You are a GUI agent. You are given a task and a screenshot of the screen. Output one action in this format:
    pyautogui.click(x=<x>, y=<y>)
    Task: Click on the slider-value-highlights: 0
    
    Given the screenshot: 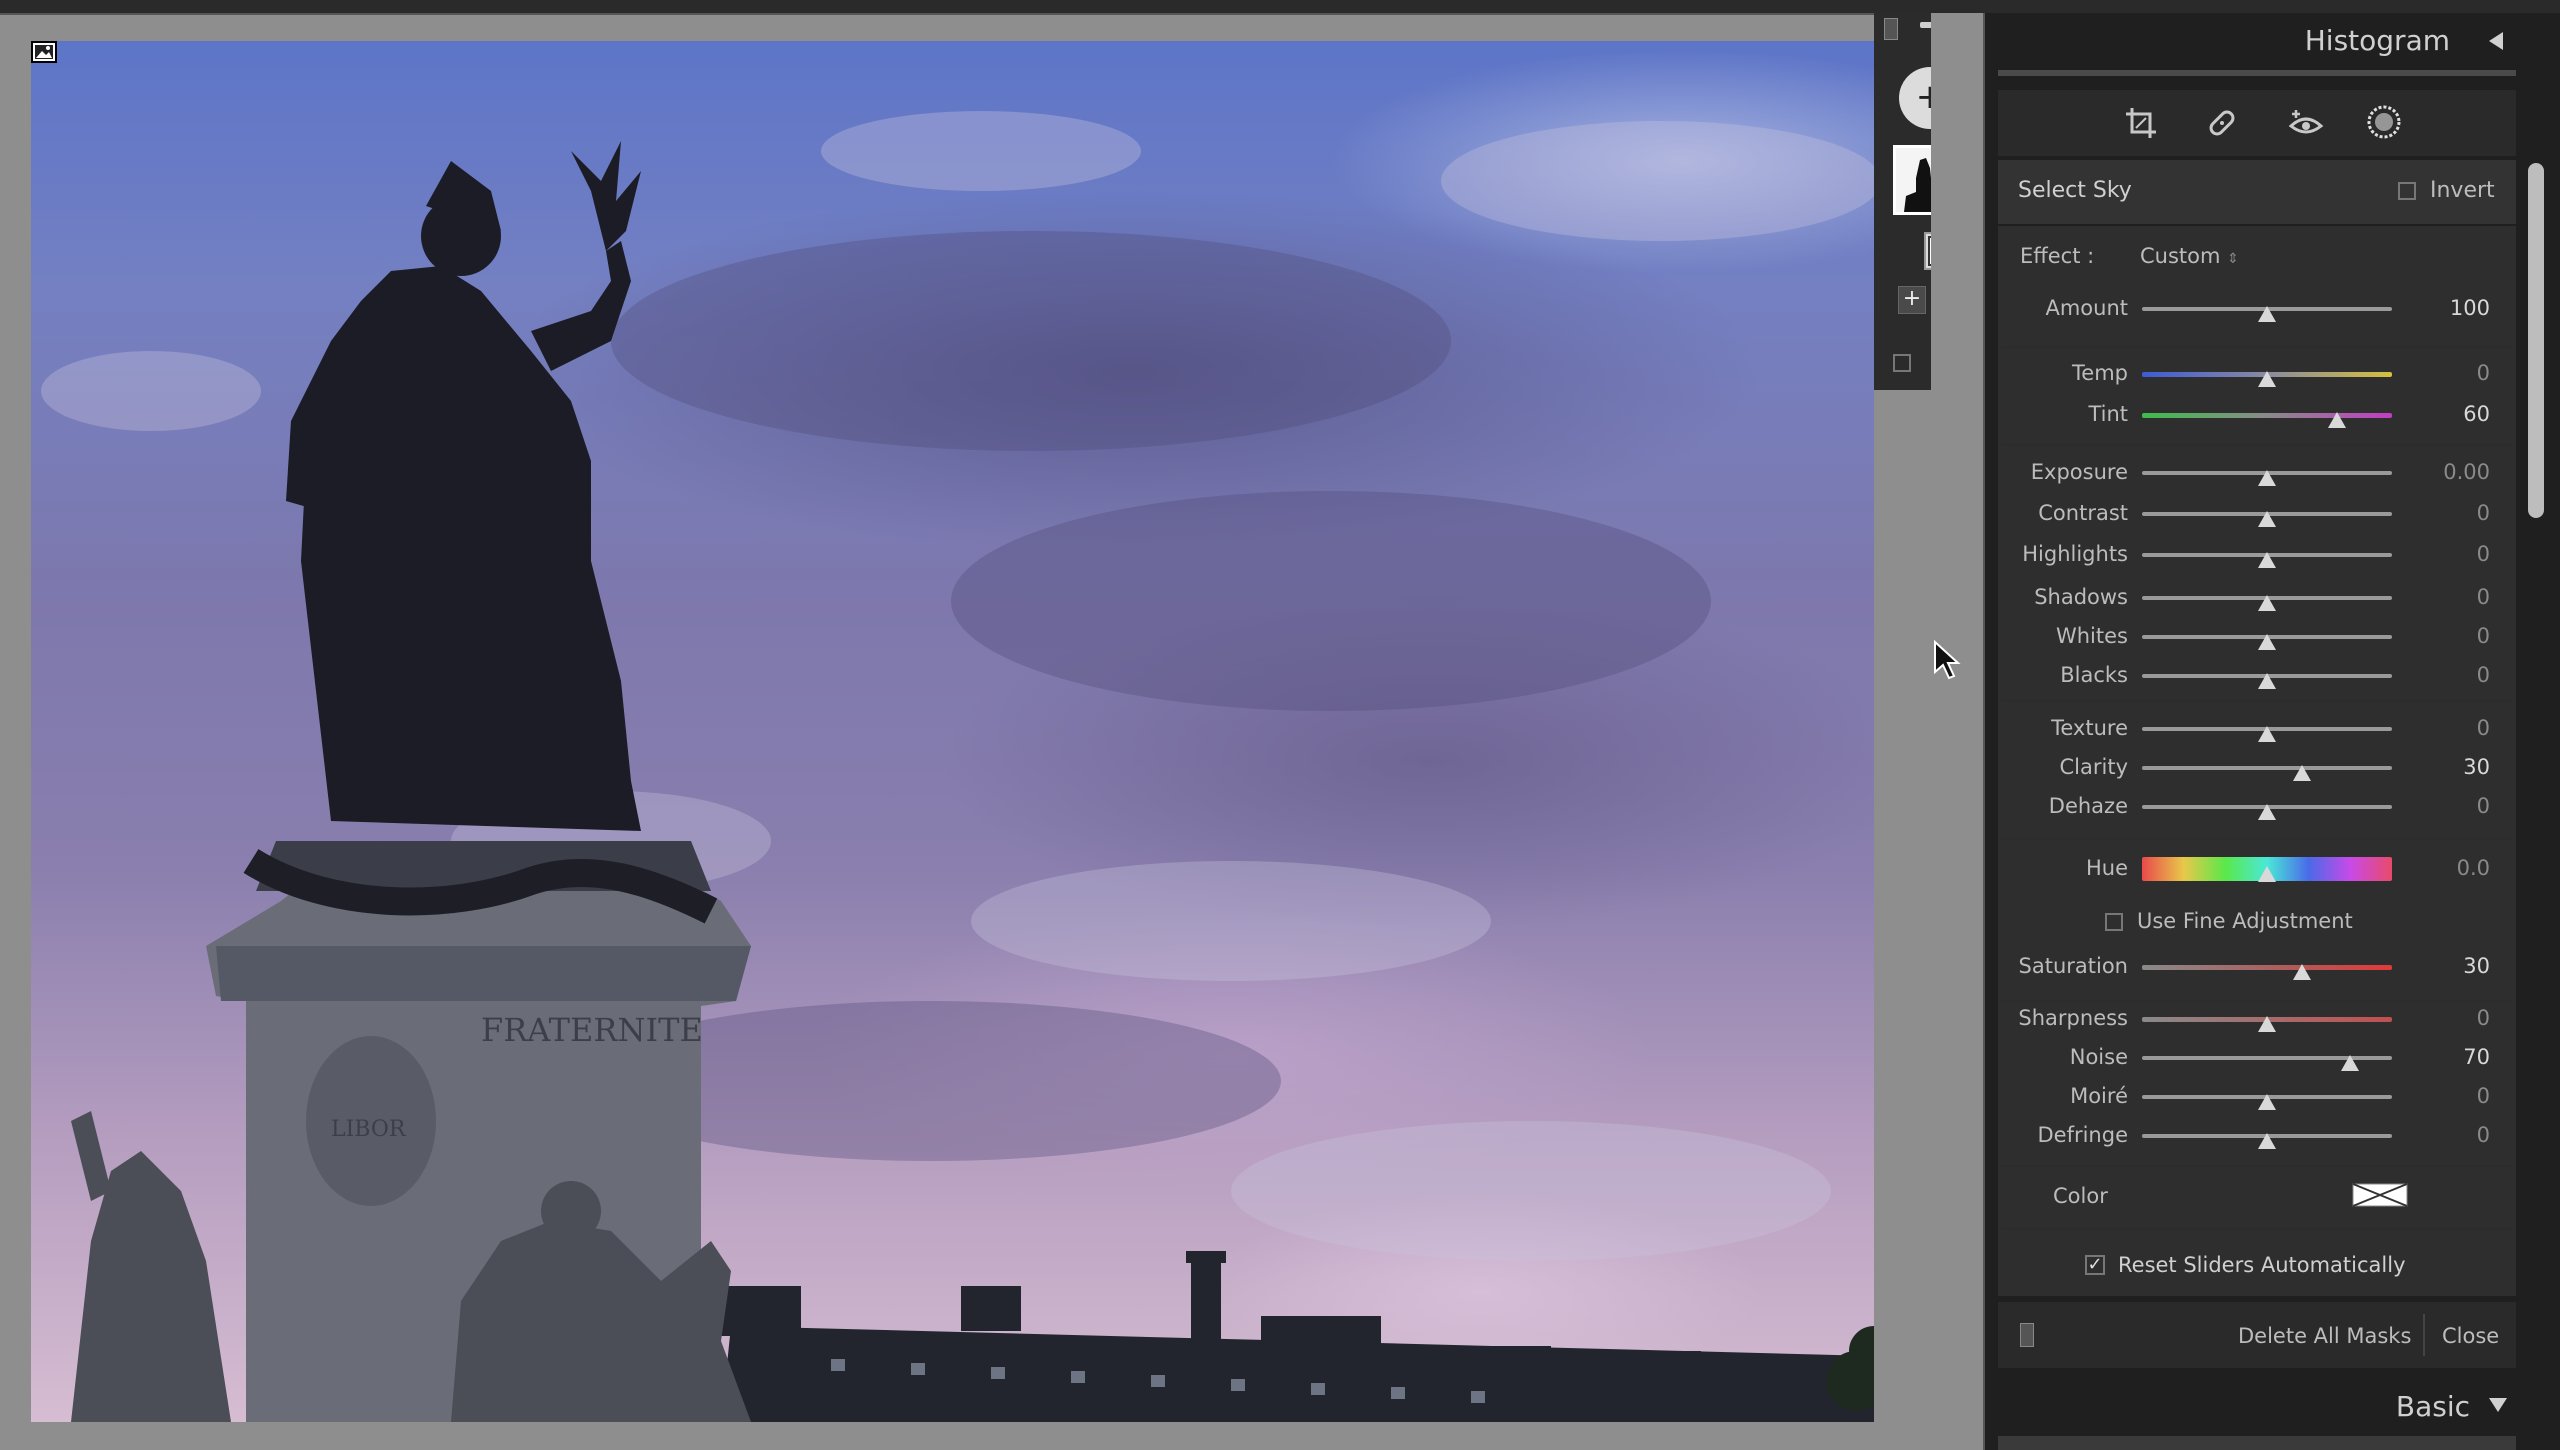 What is the action you would take?
    pyautogui.click(x=2455, y=554)
    